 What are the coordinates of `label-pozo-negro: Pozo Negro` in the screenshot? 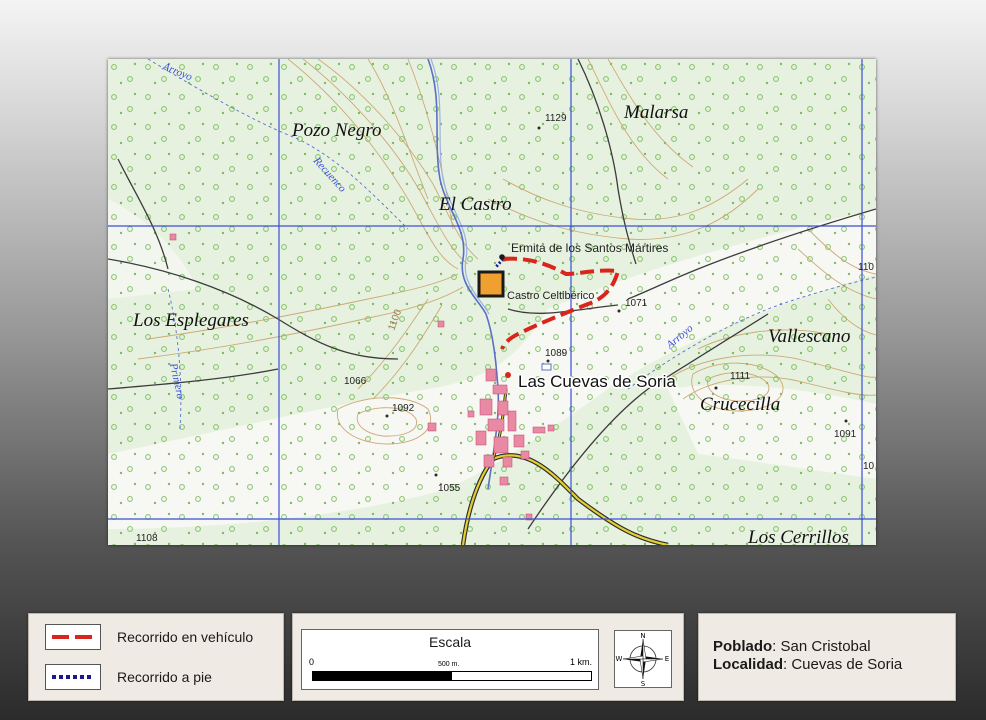 It's located at (336, 130).